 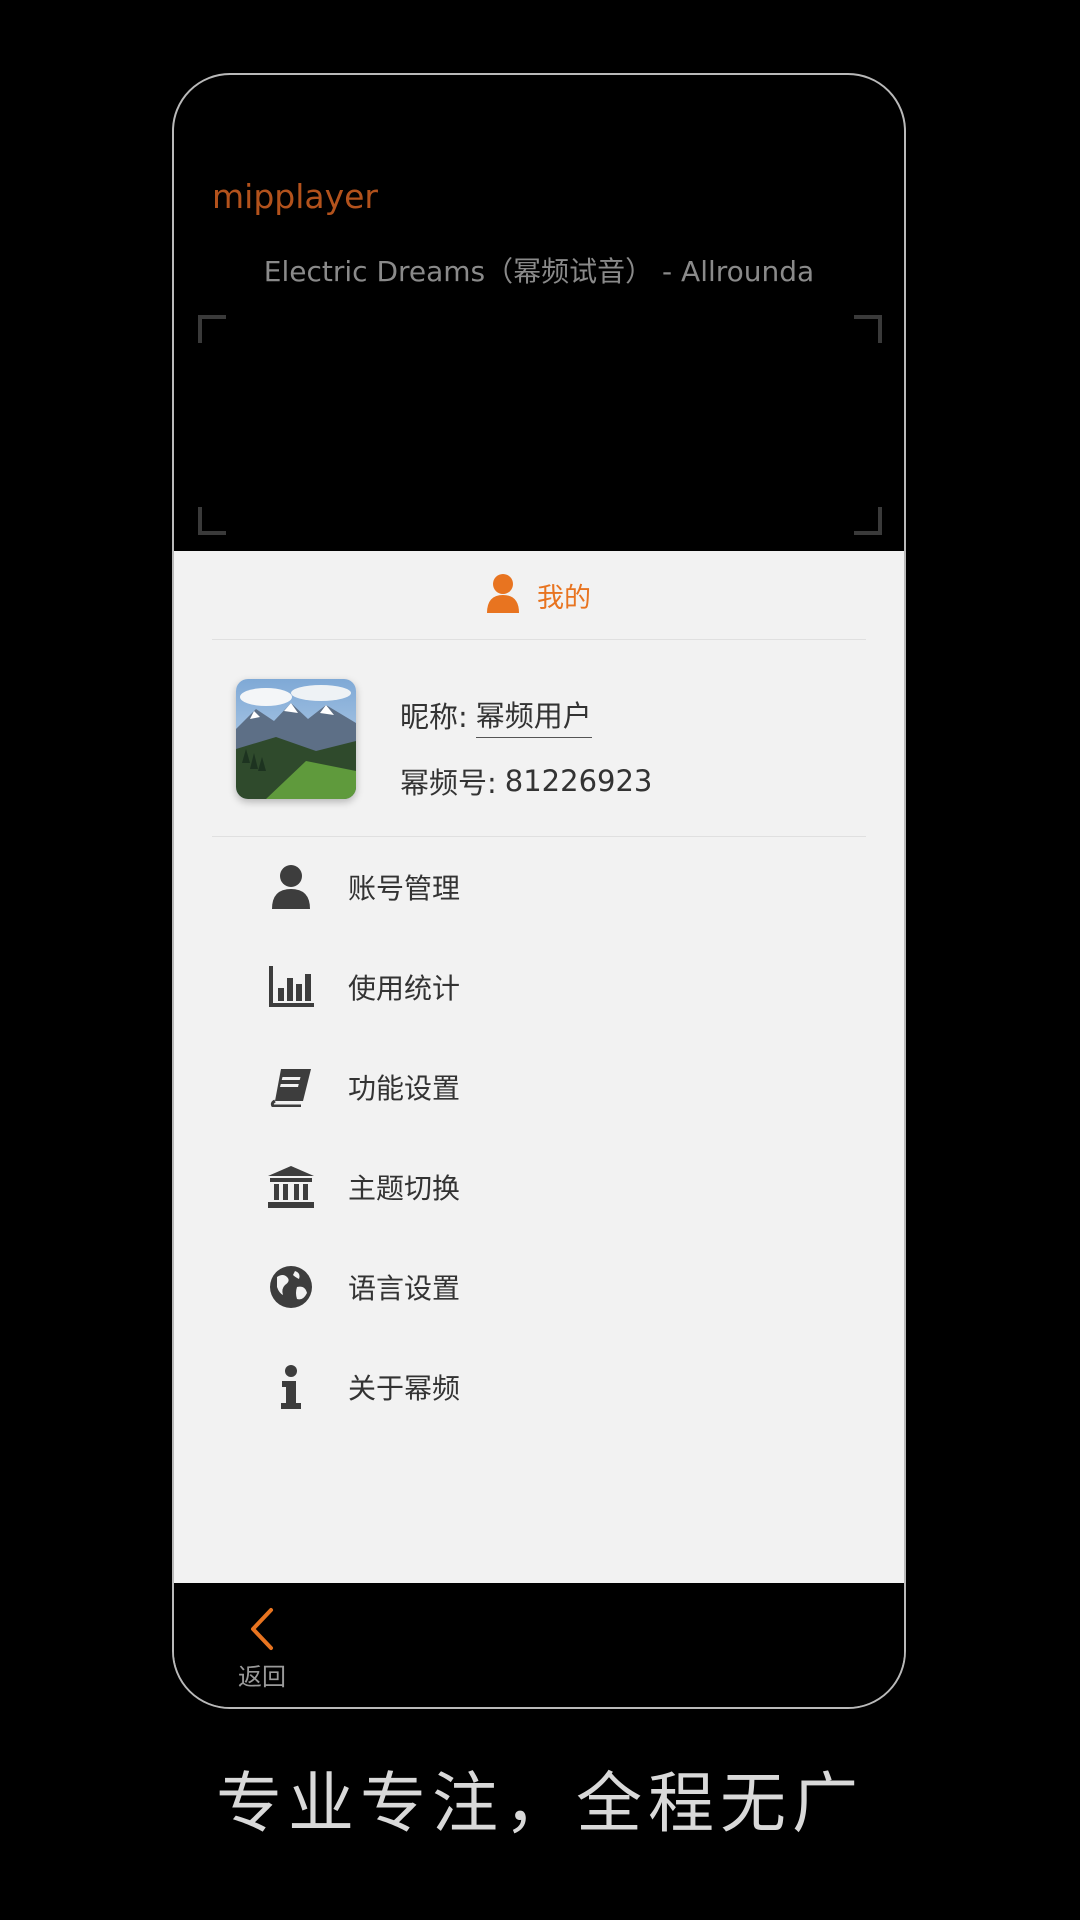 What do you see at coordinates (540, 1803) in the screenshot?
I see `slogan-text: 专业专注，全程无广` at bounding box center [540, 1803].